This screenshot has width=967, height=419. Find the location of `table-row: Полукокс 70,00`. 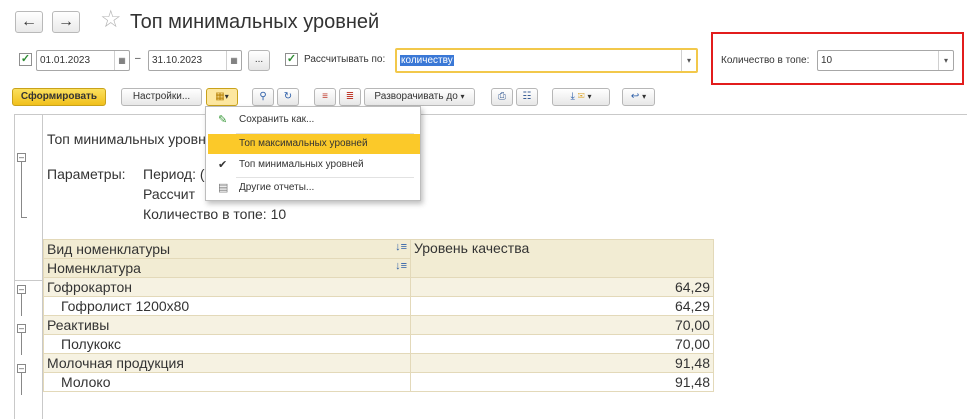

table-row: Полукокс 70,00 is located at coordinates (378, 344).